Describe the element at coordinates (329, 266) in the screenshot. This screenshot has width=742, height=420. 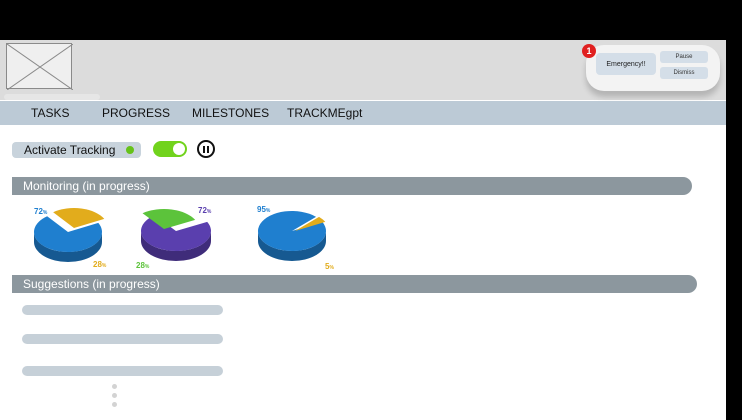
I see `pie-slice-label: 5%` at that location.